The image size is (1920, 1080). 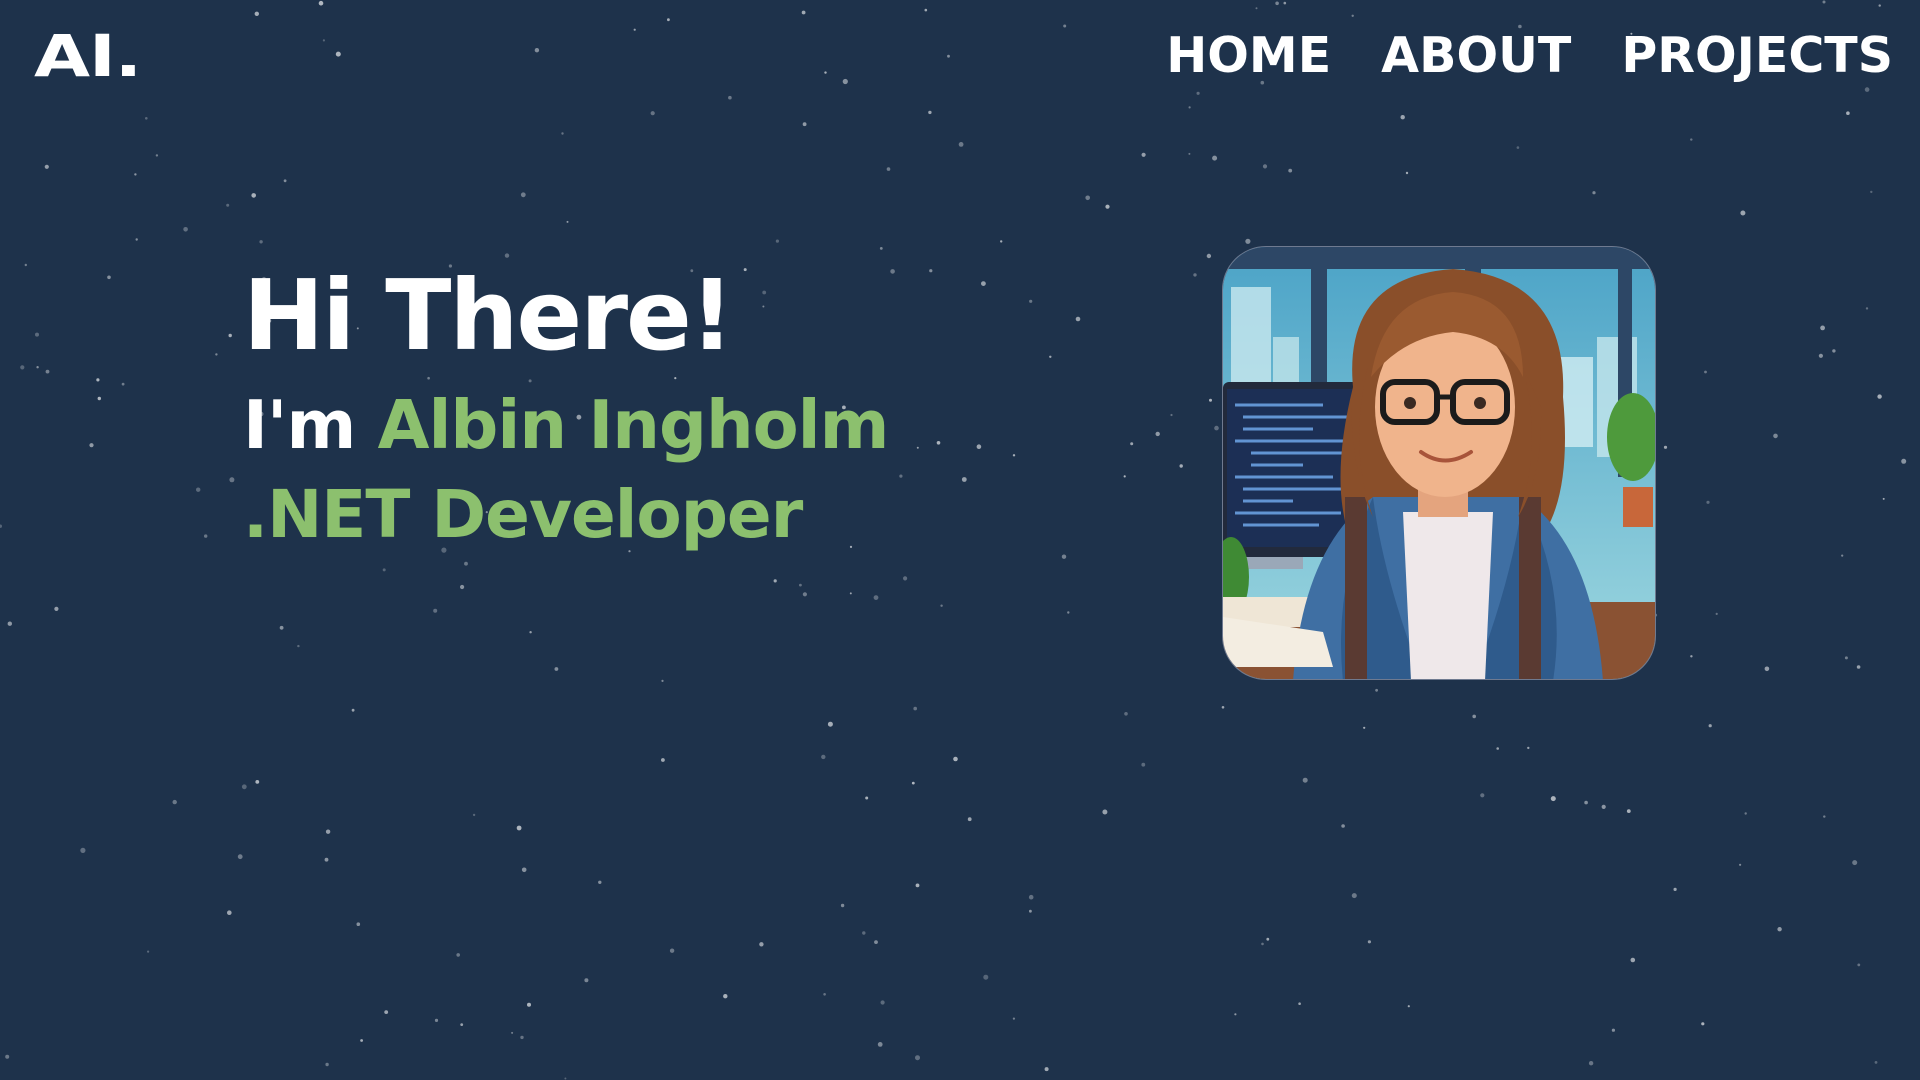 What do you see at coordinates (1757, 56) in the screenshot?
I see `nav-link-projects: PROJECTS` at bounding box center [1757, 56].